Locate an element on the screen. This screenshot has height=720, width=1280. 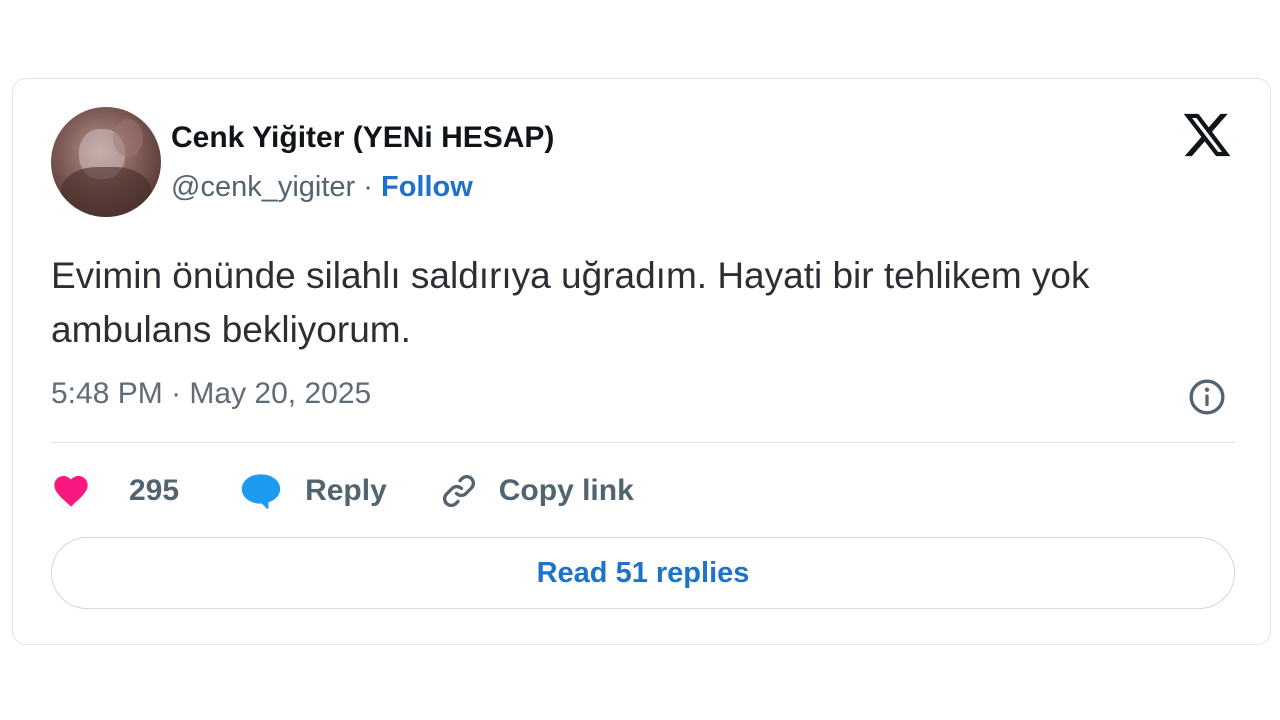
copy-link-label: Copy link is located at coordinates (566, 490).